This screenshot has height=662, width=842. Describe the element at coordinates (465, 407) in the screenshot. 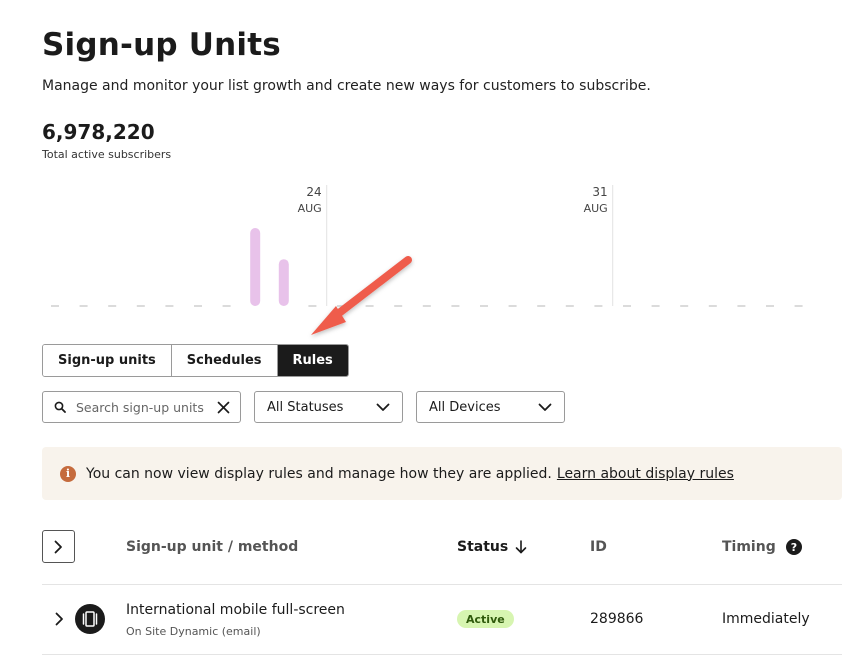

I see `device-filter-value: All Devices` at that location.